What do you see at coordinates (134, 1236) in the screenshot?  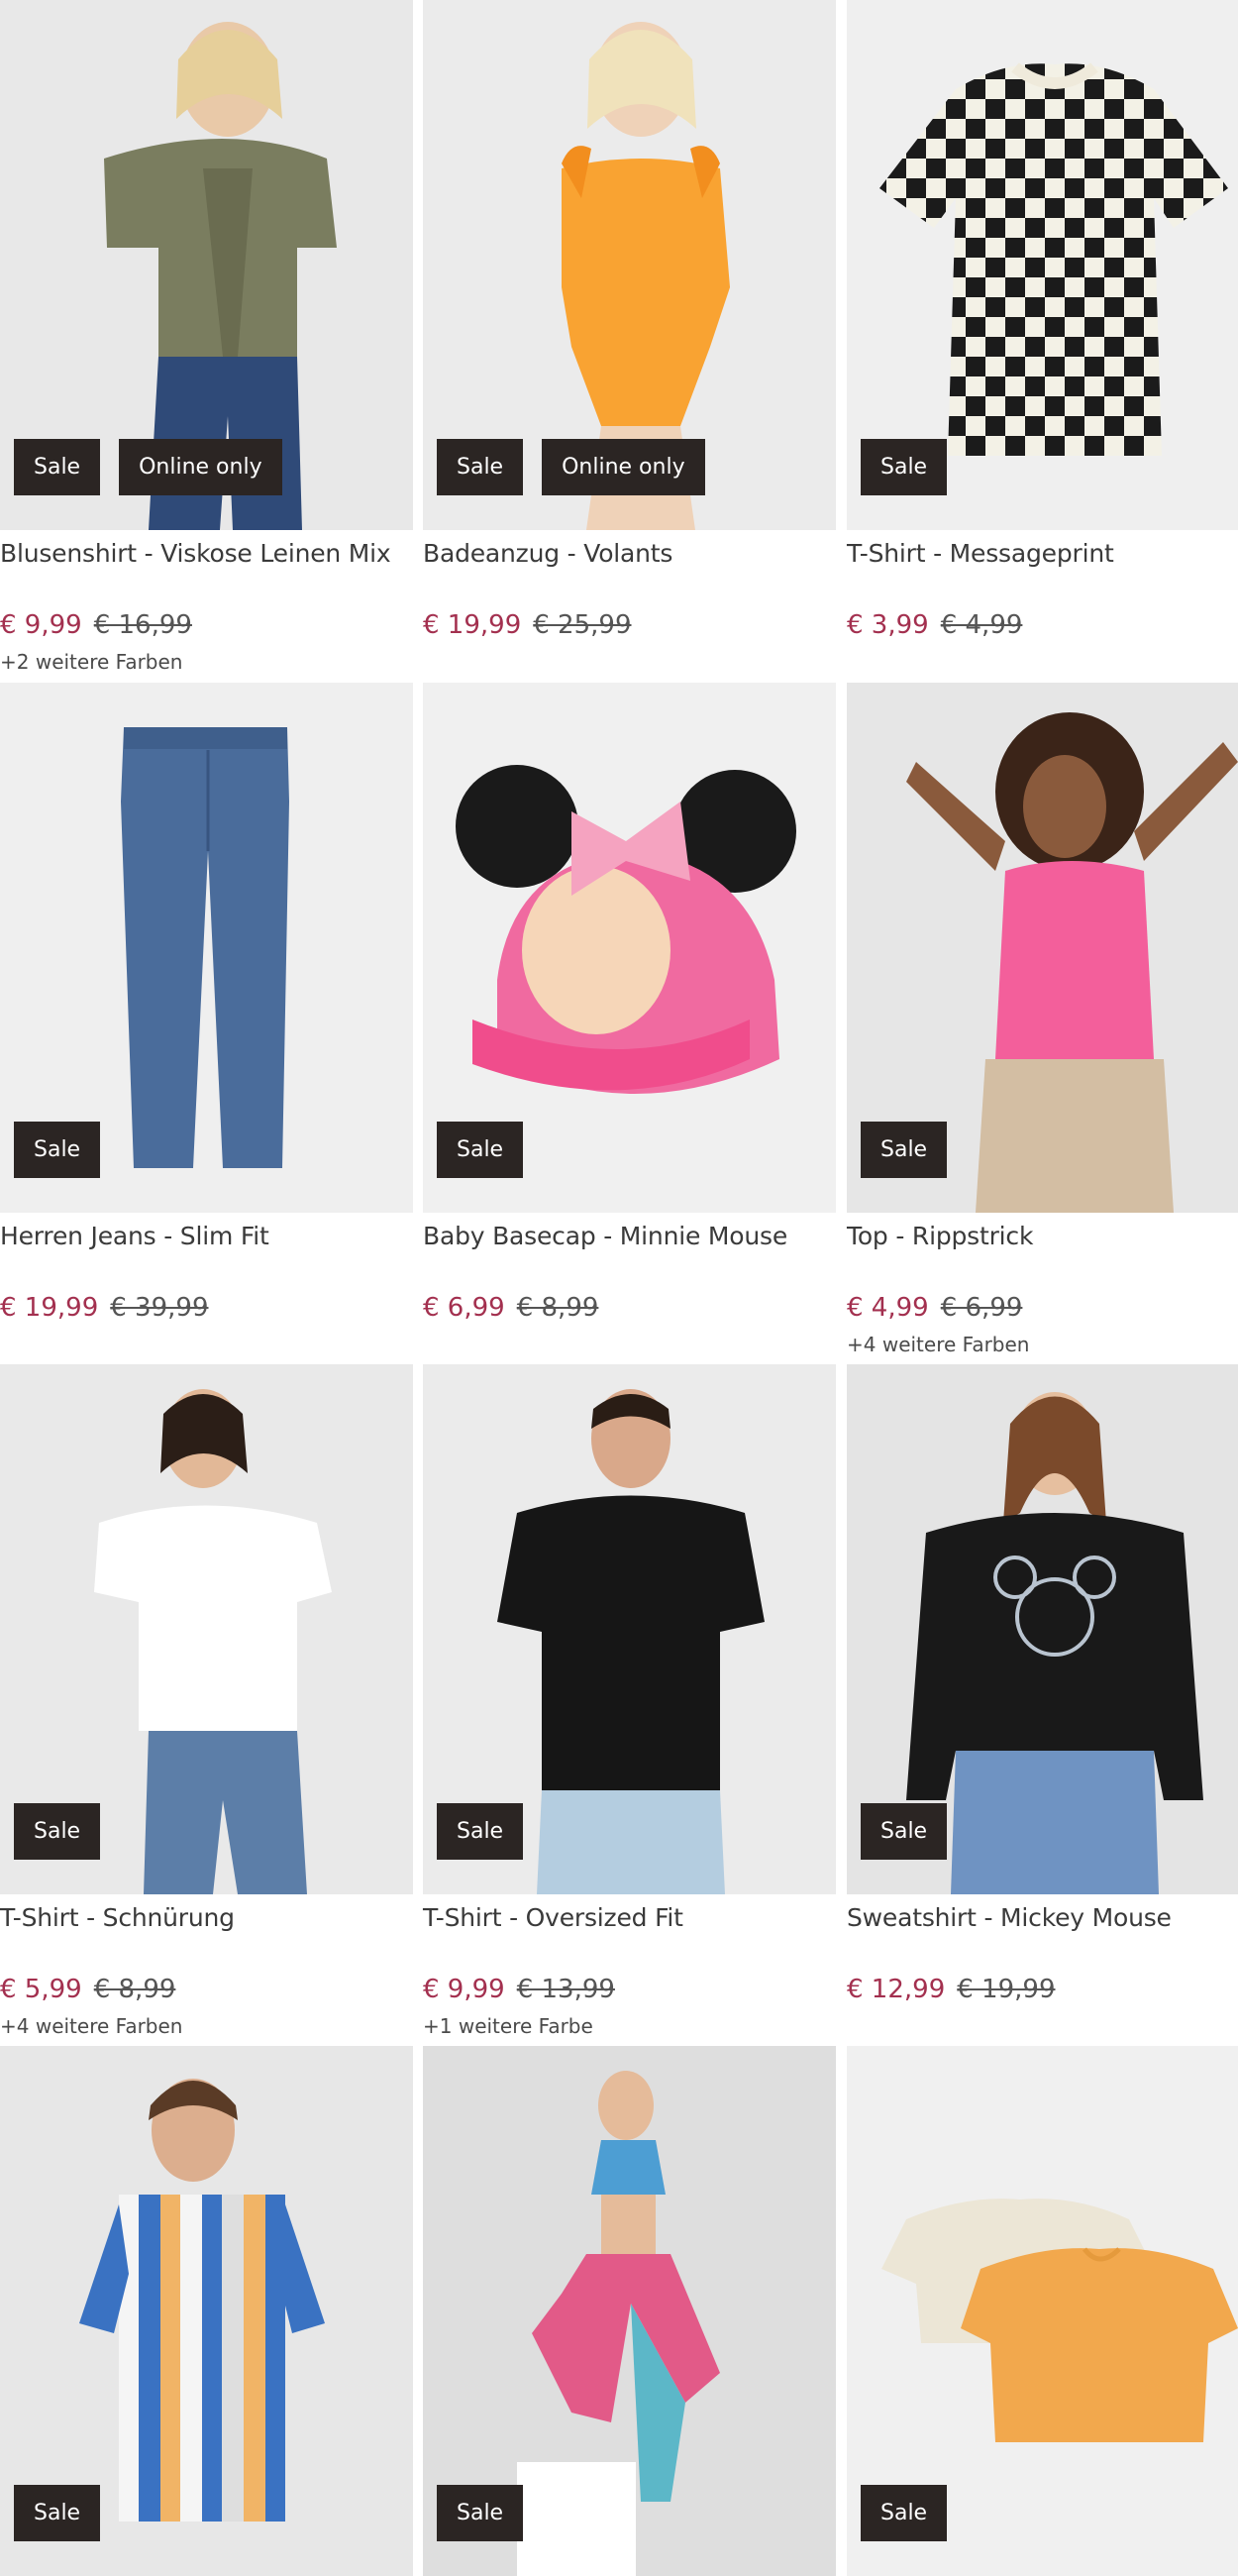 I see `product-title: Herren Jeans - Slim Fit` at bounding box center [134, 1236].